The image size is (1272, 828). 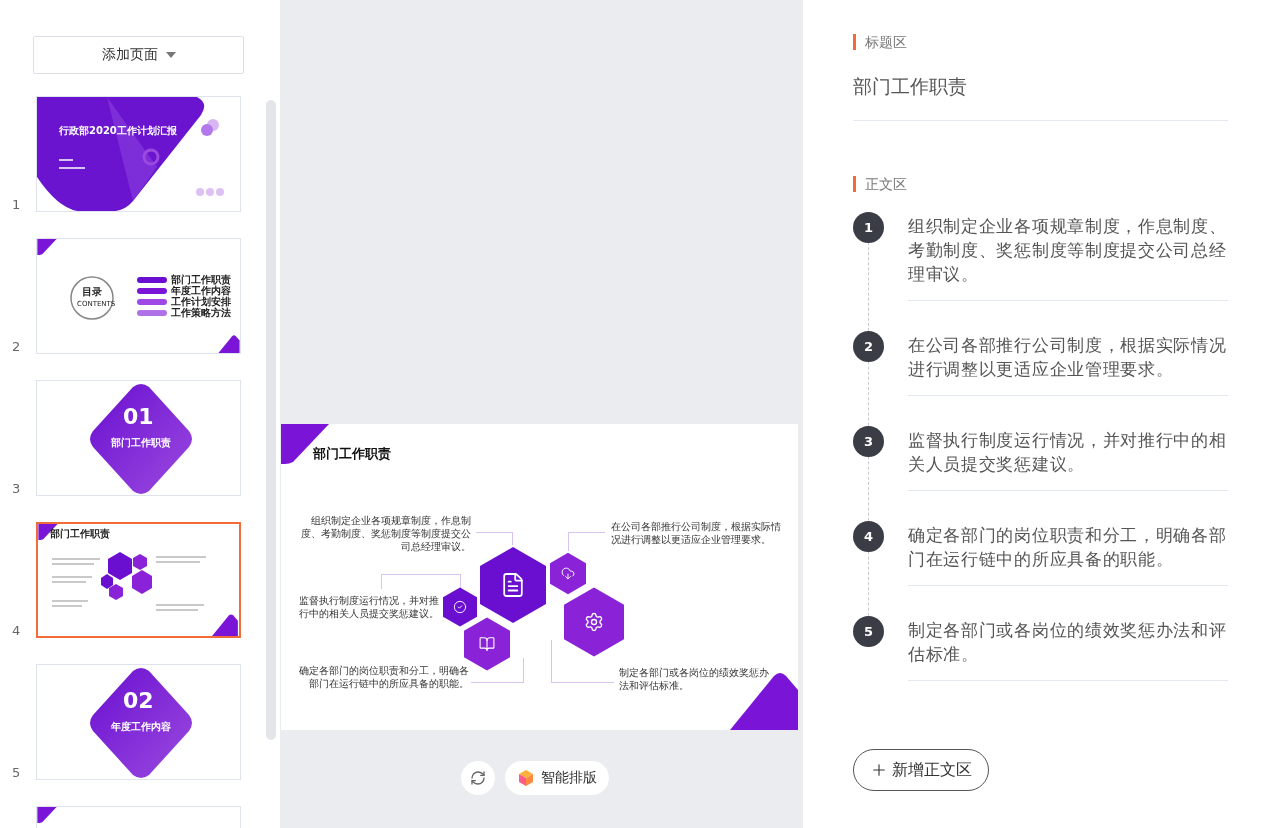 I want to click on section-number: 01, so click(x=138, y=417).